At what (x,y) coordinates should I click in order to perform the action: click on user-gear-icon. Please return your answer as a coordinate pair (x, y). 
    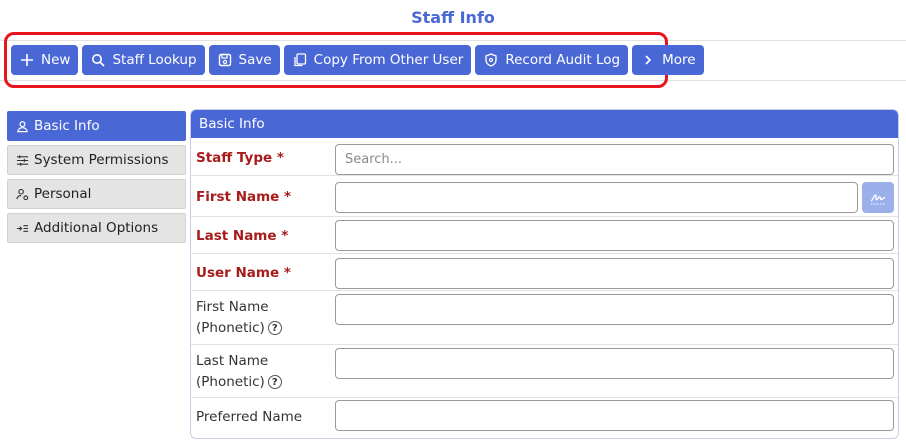
    Looking at the image, I should click on (22, 194).